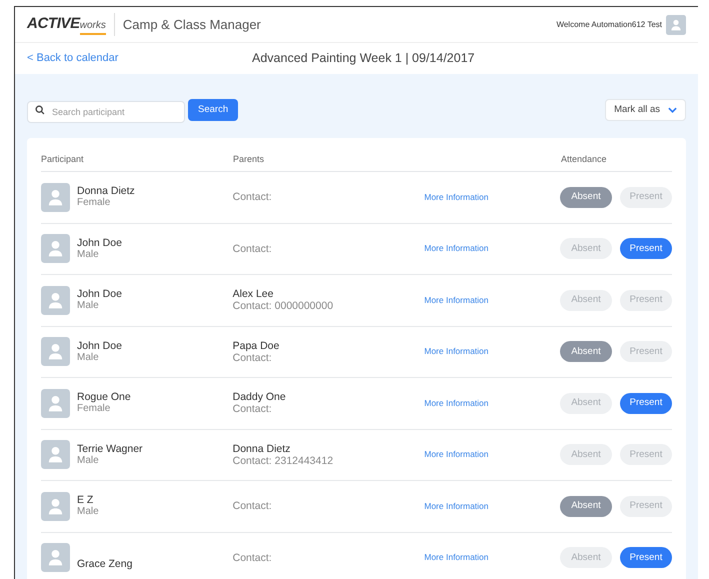 This screenshot has width=709, height=579. What do you see at coordinates (363, 59) in the screenshot?
I see `page-title: Advanced Painting Week 1 | 09/14/2017` at bounding box center [363, 59].